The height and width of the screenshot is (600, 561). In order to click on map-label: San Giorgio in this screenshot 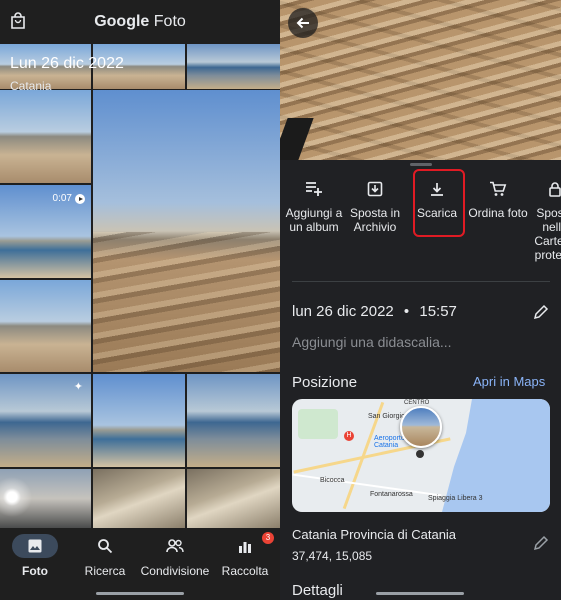, I will do `click(386, 416)`.